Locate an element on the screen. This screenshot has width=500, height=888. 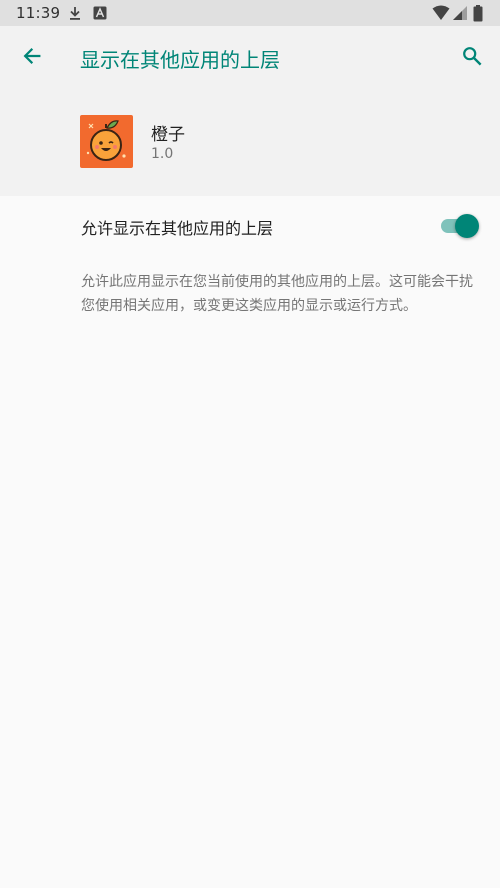
status-time: 11:39 is located at coordinates (38, 13).